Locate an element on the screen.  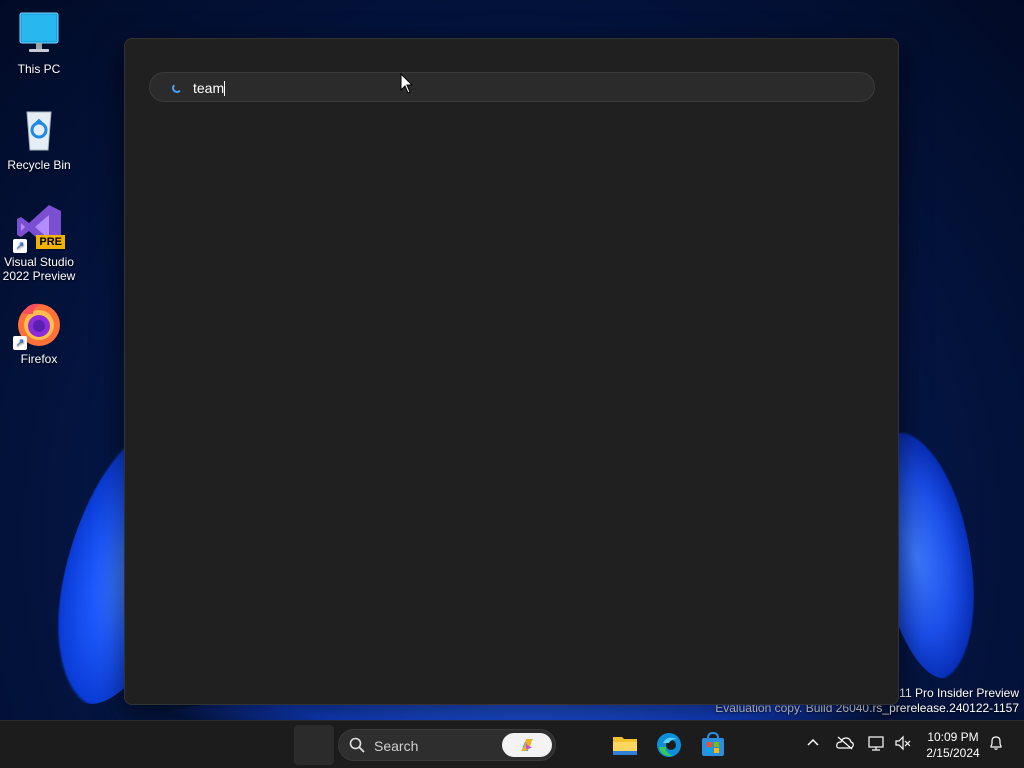
copilot-button is located at coordinates (527, 745).